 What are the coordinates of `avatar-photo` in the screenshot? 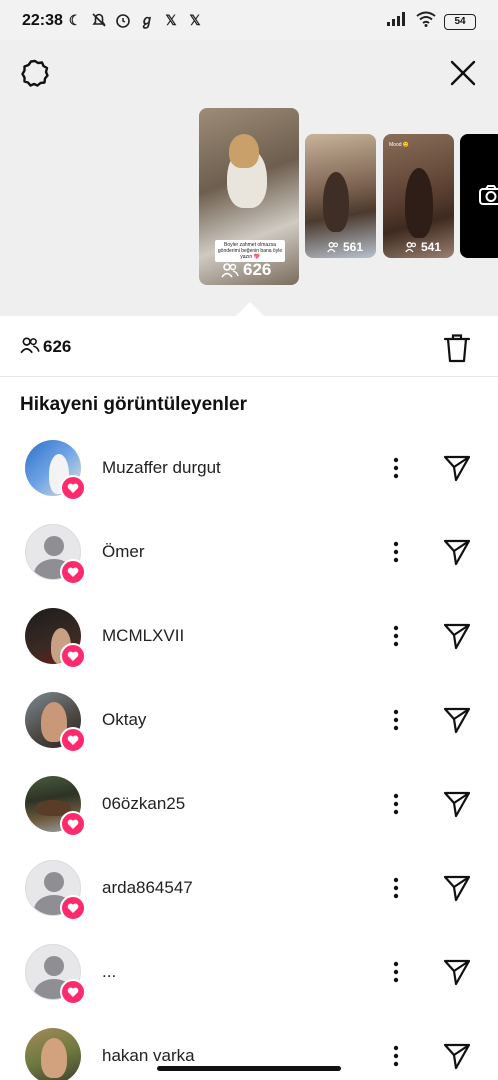 It's located at (54, 1058).